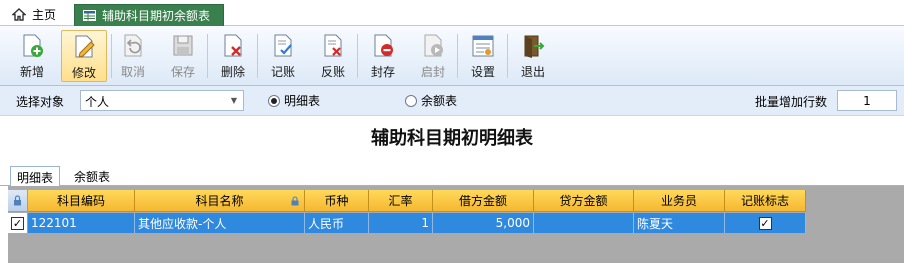 Image resolution: width=904 pixels, height=263 pixels. Describe the element at coordinates (483, 46) in the screenshot. I see `settings-icon` at that location.